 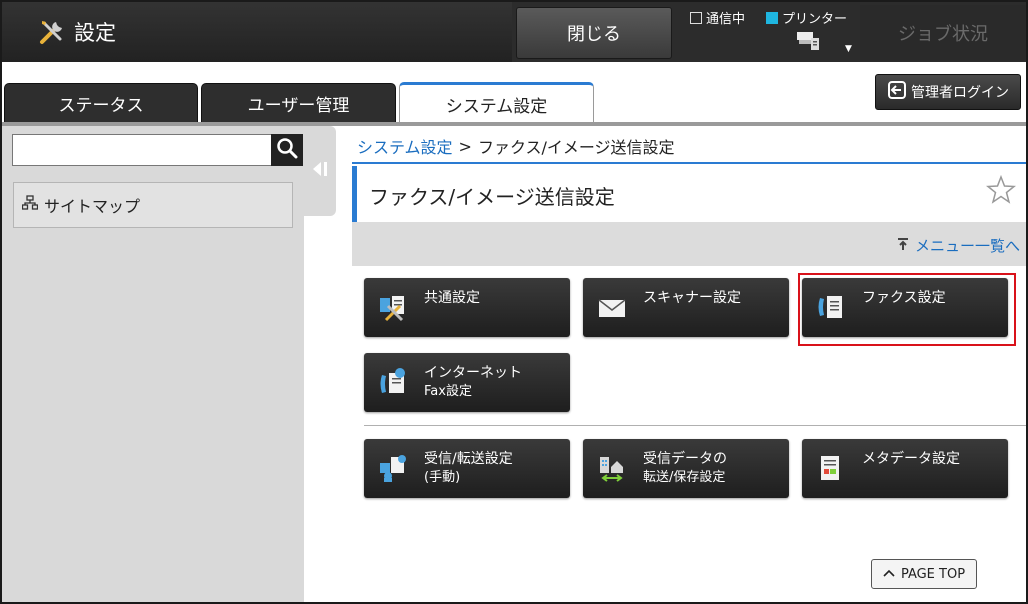 I want to click on tile-internet-fax-settings: インターネット Fax設定, so click(x=467, y=382).